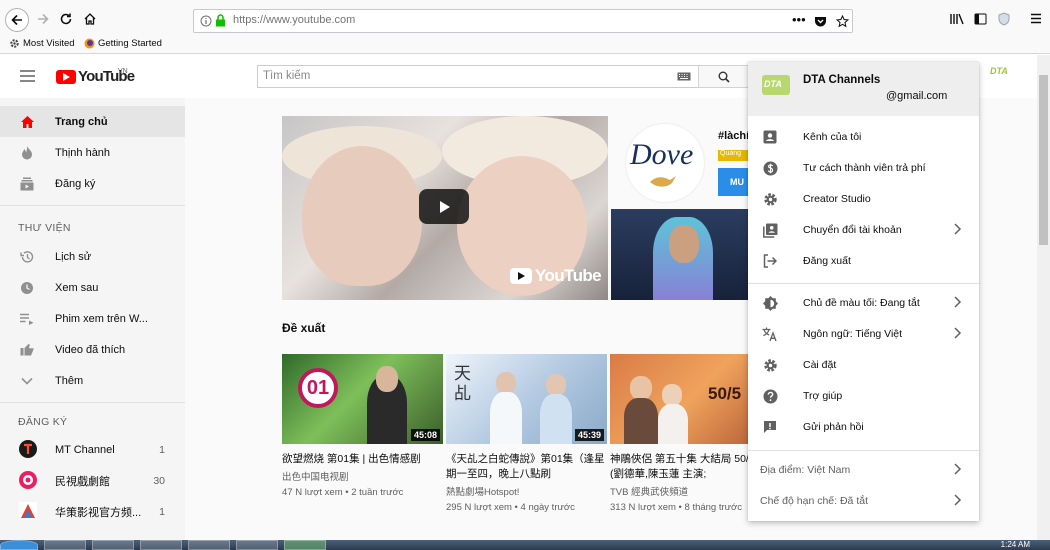 The image size is (1050, 550). I want to click on reload-button, so click(66, 19).